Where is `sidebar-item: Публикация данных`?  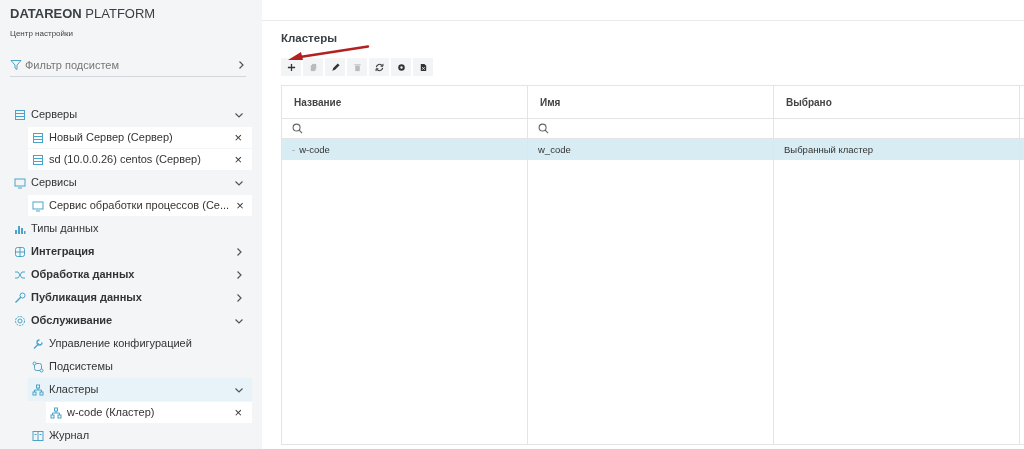 sidebar-item: Публикация данных is located at coordinates (131, 297).